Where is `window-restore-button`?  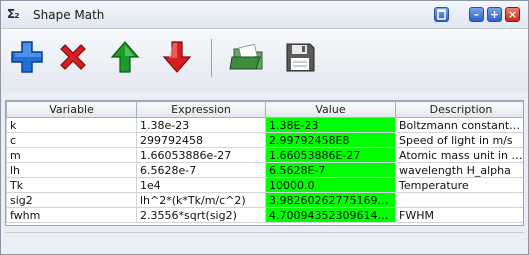 window-restore-button is located at coordinates (441, 14).